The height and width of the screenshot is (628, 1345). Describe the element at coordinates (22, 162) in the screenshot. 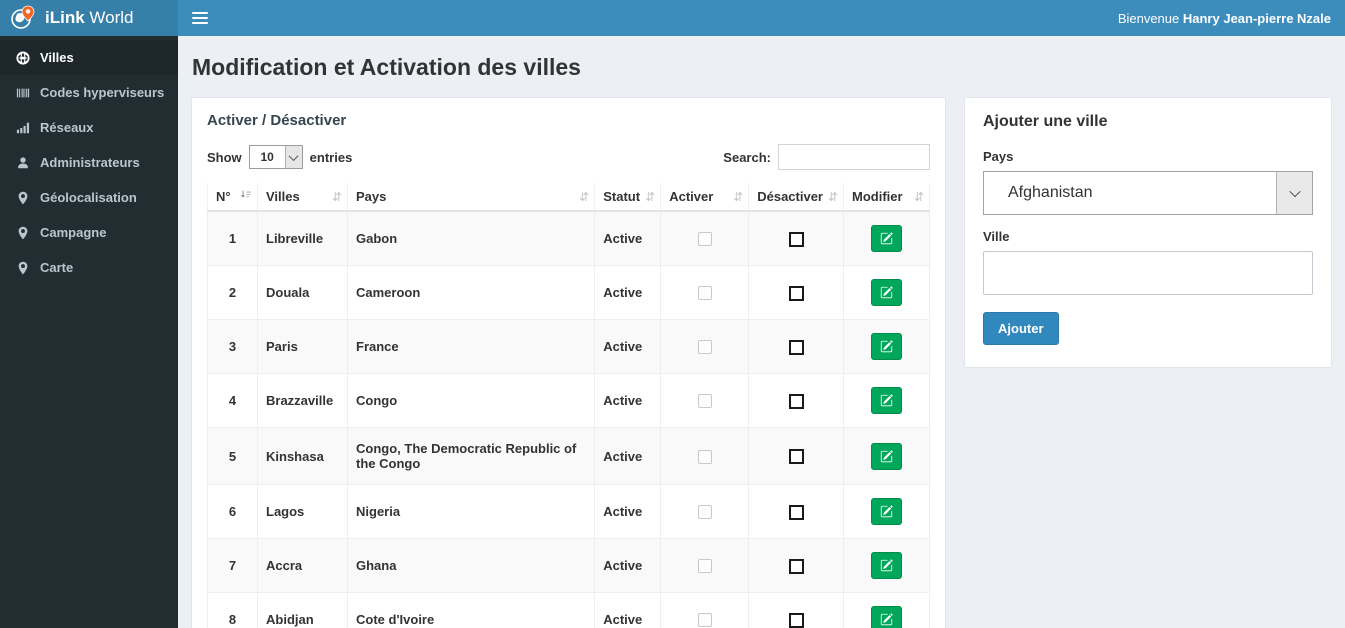

I see `user-icon` at that location.